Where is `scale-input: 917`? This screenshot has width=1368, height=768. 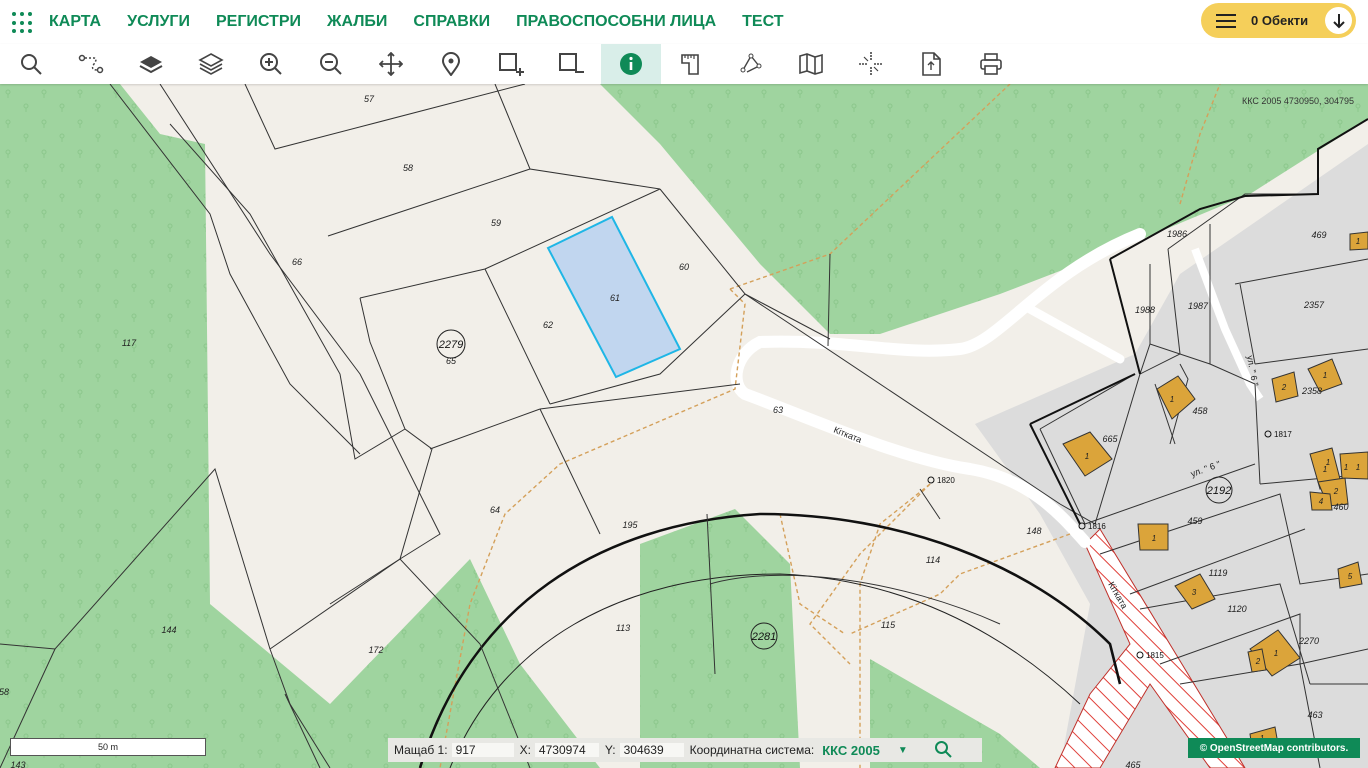 scale-input: 917 is located at coordinates (482, 750).